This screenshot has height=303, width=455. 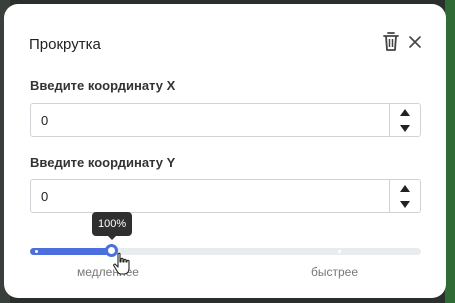 What do you see at coordinates (65, 44) in the screenshot?
I see `dialog-title: Прокрутка` at bounding box center [65, 44].